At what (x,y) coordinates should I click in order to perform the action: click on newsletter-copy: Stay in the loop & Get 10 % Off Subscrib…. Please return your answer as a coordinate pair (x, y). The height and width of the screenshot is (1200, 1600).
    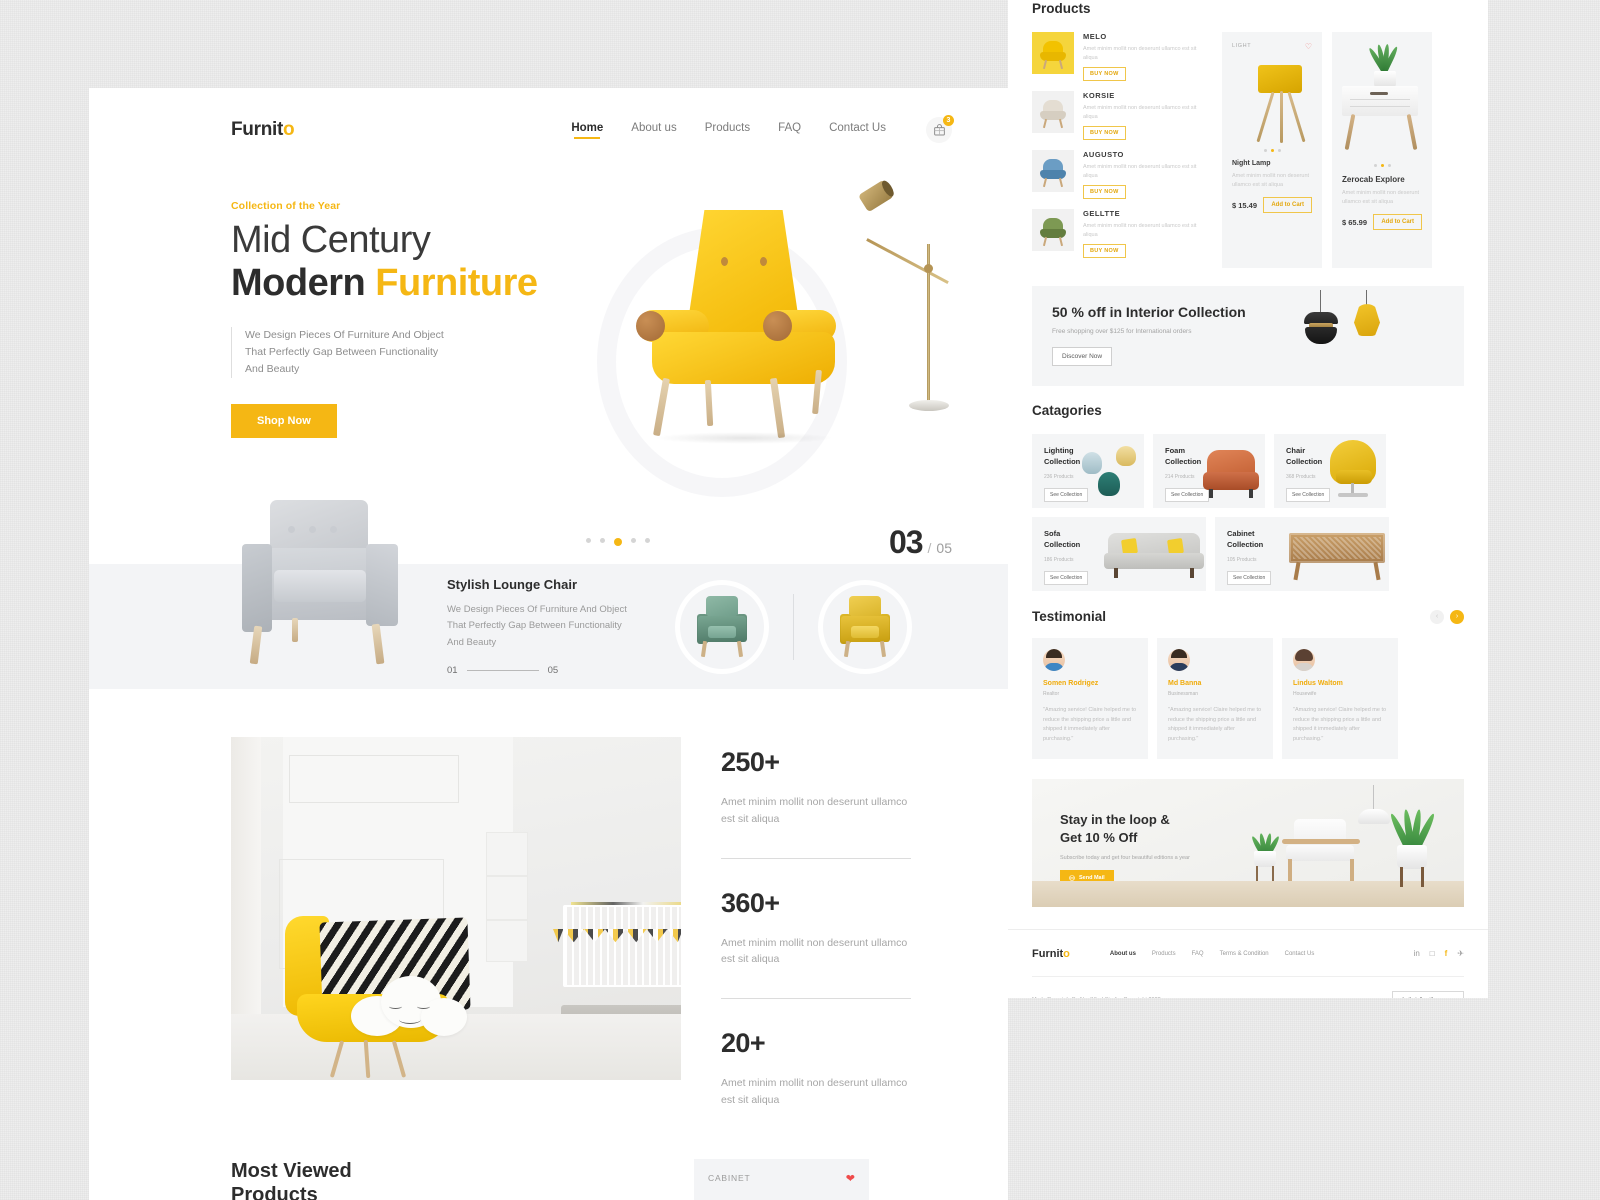
    Looking at the image, I should click on (1155, 848).